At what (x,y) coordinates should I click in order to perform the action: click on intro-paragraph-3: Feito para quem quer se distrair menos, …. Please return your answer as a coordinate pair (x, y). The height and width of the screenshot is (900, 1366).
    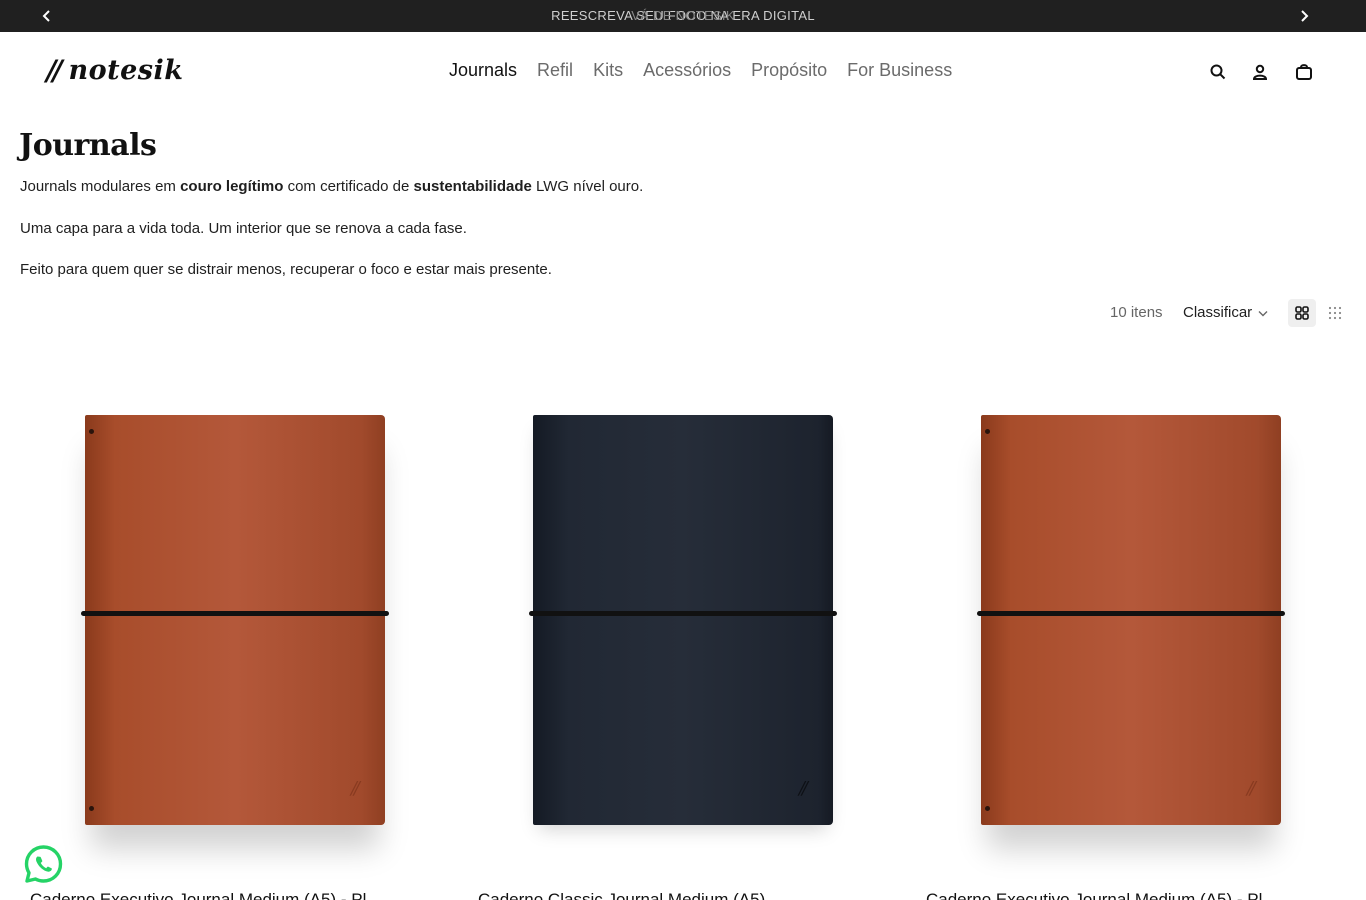
    Looking at the image, I should click on (286, 269).